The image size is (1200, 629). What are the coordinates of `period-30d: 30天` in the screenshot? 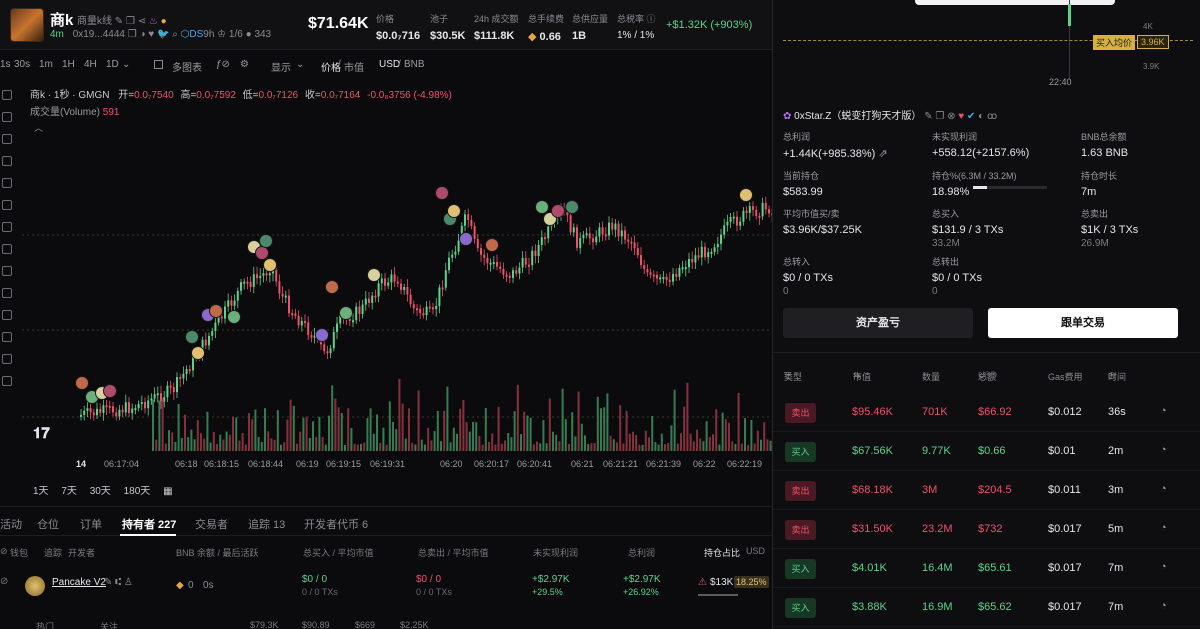 It's located at (100, 491).